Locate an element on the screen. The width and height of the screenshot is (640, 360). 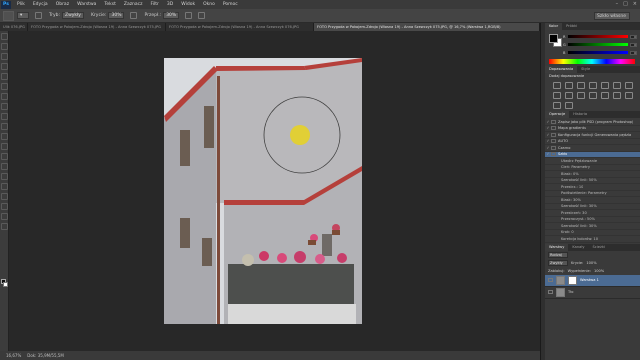
document-tab: Ulik 076.JPG is located at coordinates (14, 27).